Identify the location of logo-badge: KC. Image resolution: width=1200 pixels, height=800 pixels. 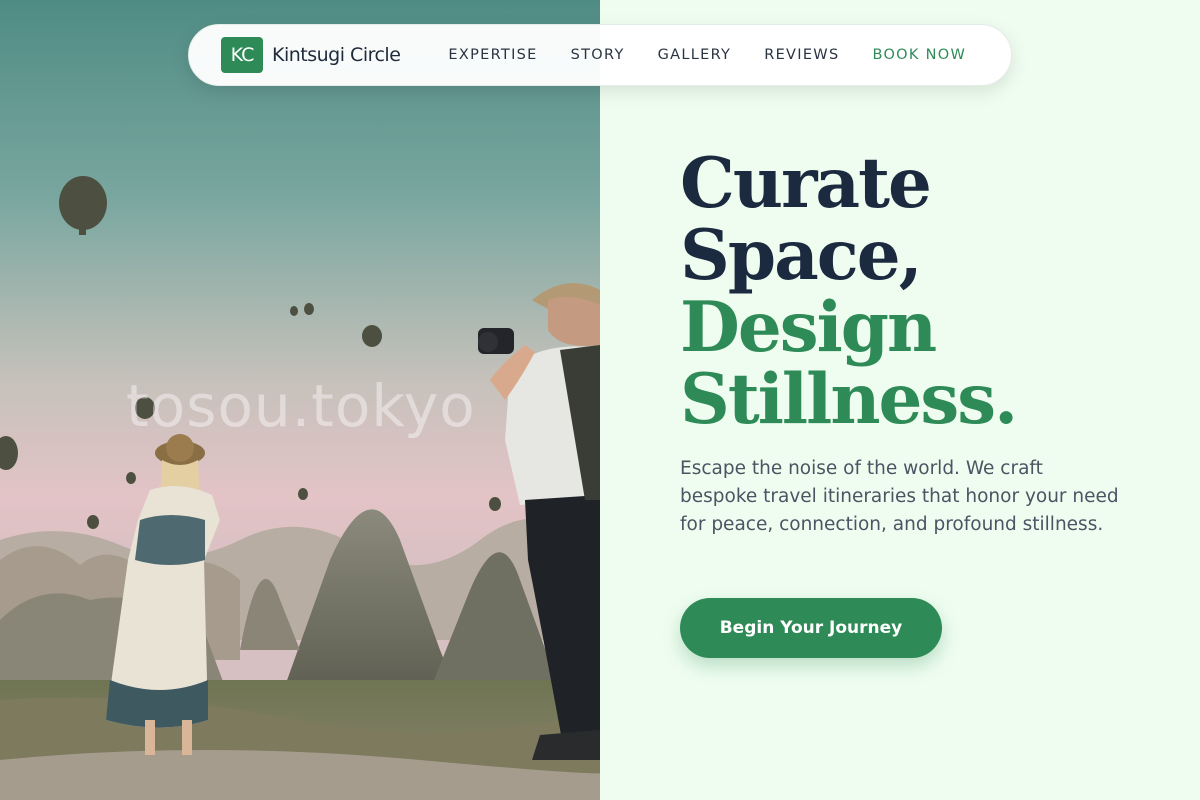
(242, 55).